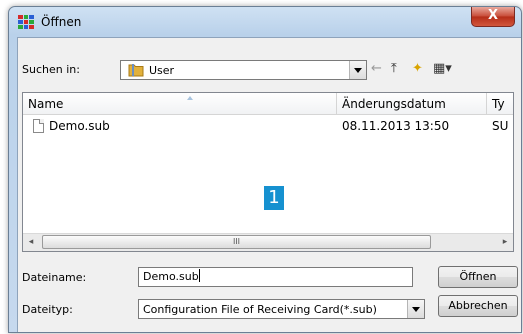  I want to click on filename-label: Dateiname:, so click(54, 277).